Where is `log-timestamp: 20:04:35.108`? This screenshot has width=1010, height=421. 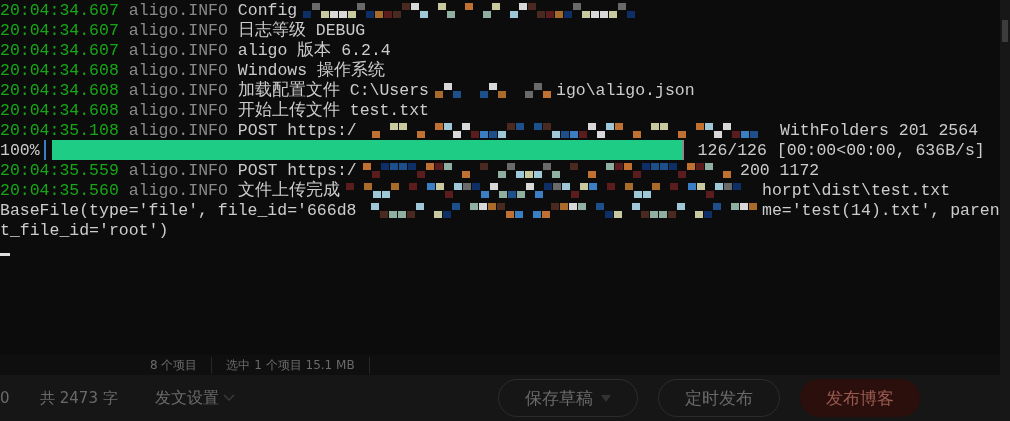 log-timestamp: 20:04:35.108 is located at coordinates (59, 130).